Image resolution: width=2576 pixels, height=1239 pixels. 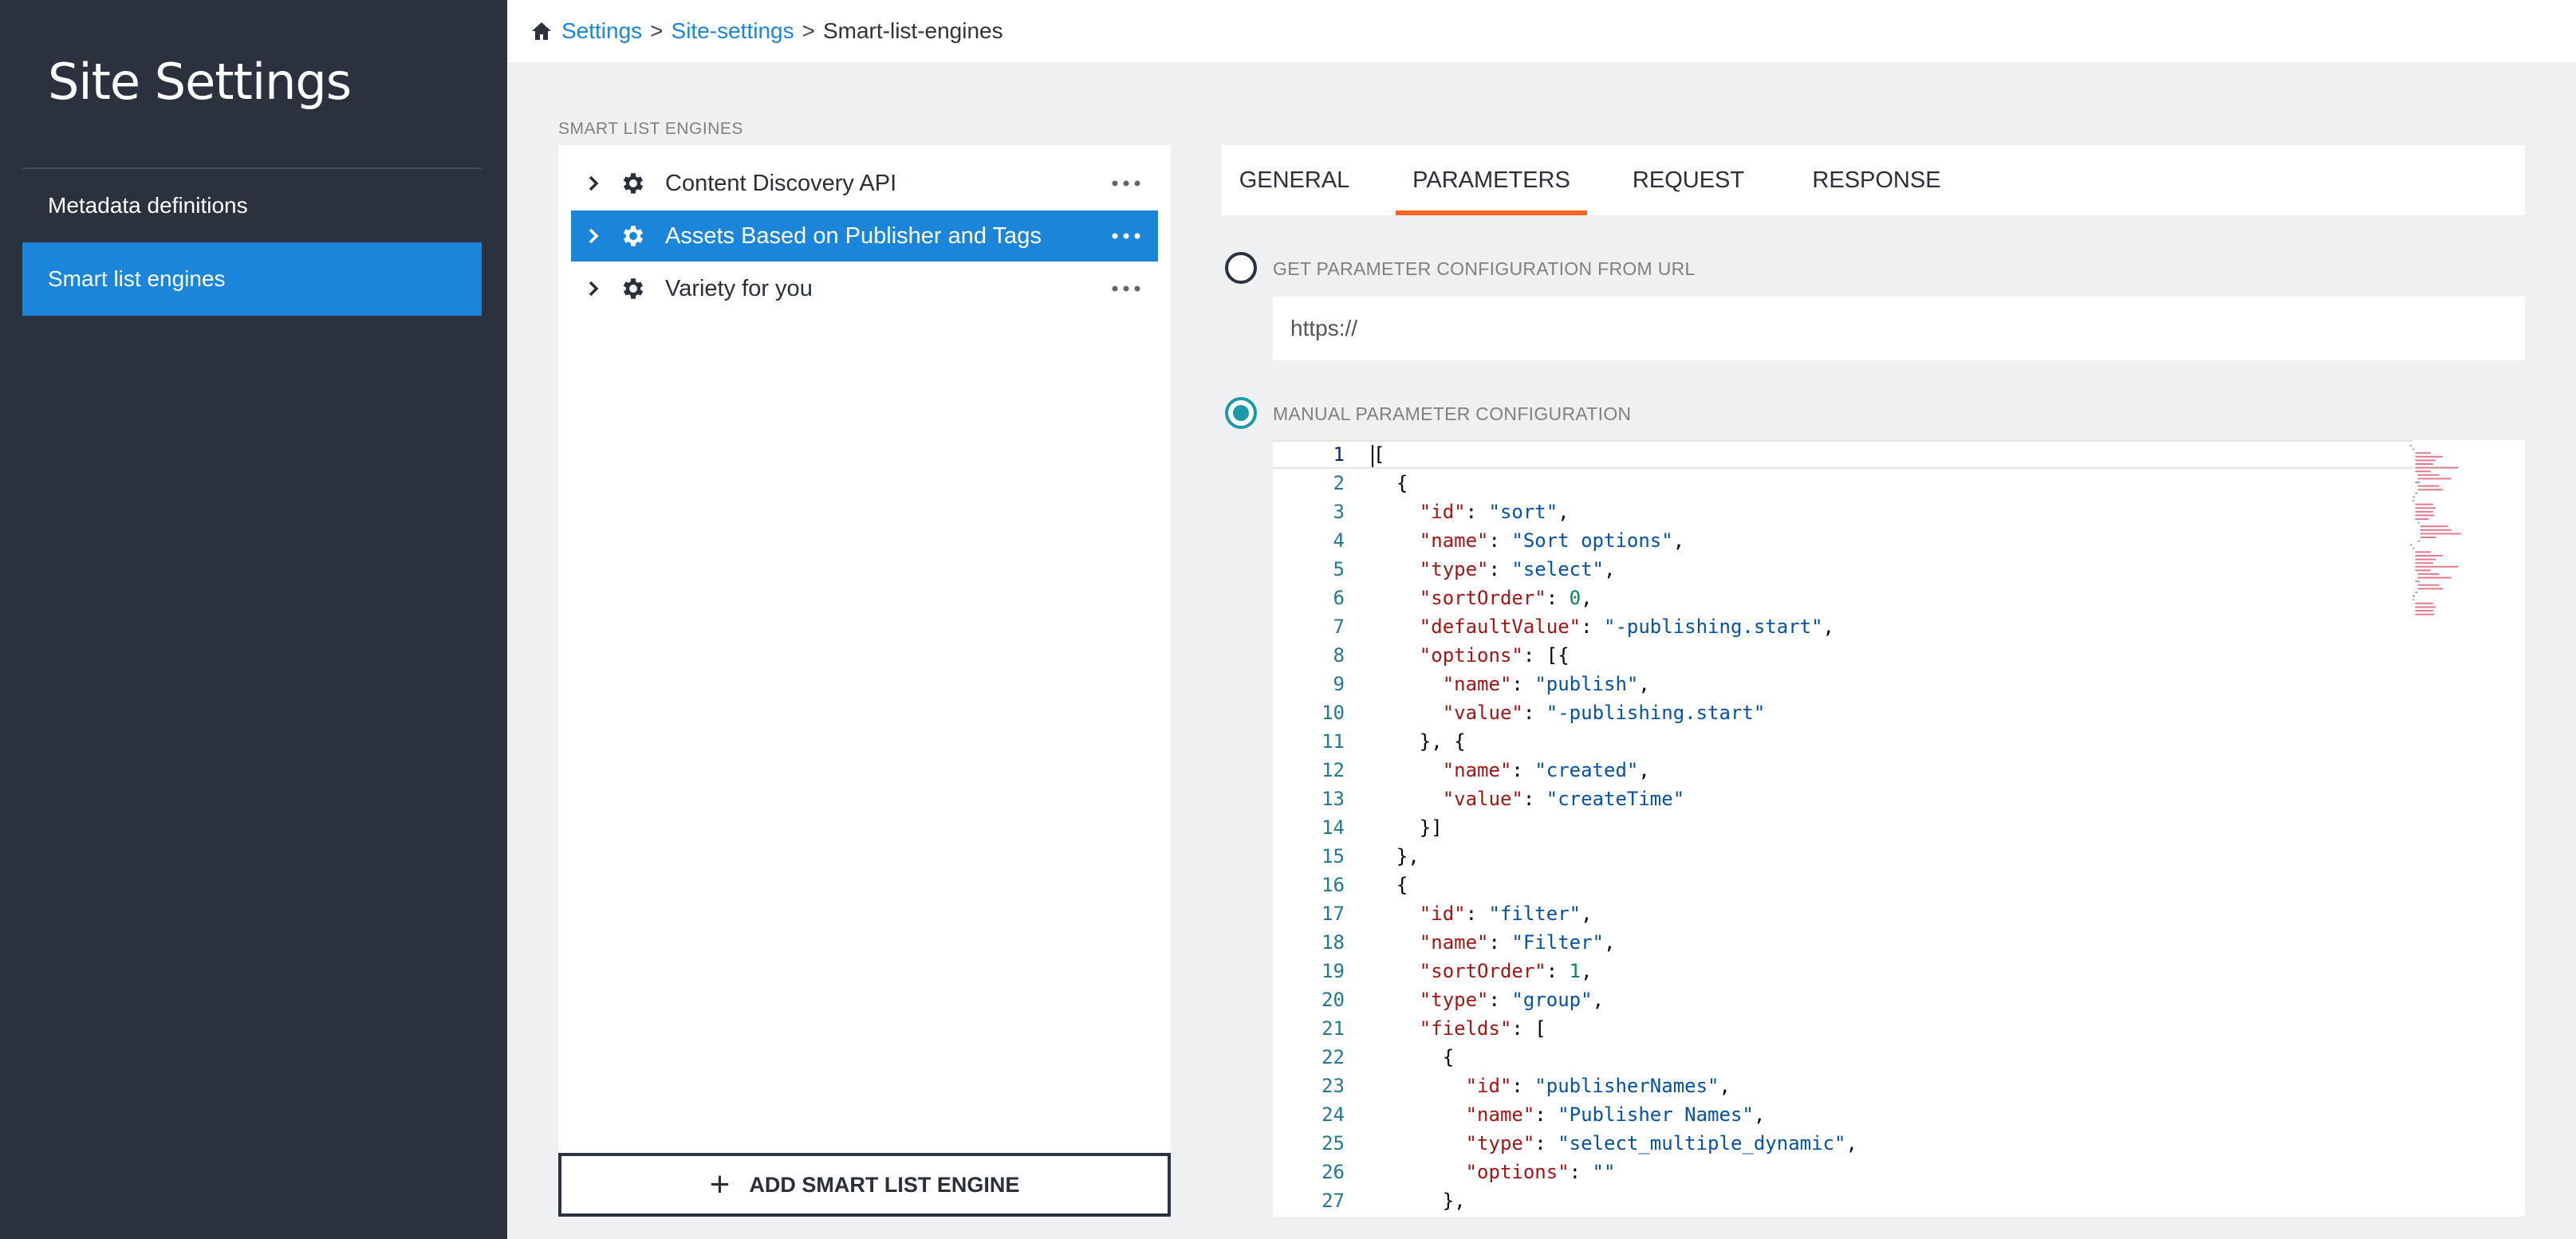 What do you see at coordinates (1333, 942) in the screenshot?
I see `line-number: 18` at bounding box center [1333, 942].